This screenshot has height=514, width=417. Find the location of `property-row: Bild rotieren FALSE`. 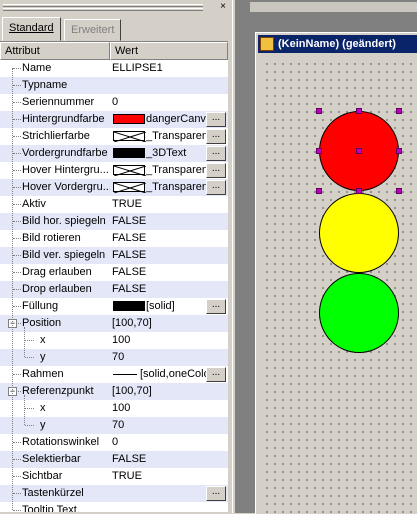

property-row: Bild rotieren FALSE is located at coordinates (114, 238).